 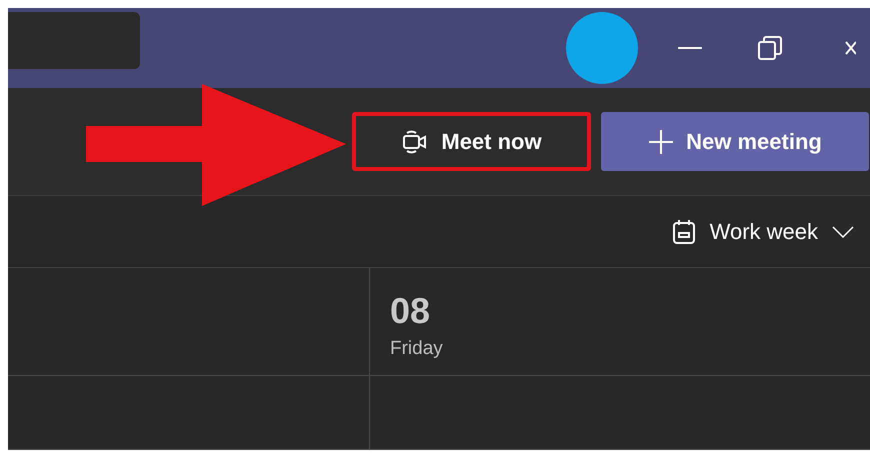 I want to click on restore-icon, so click(x=770, y=48).